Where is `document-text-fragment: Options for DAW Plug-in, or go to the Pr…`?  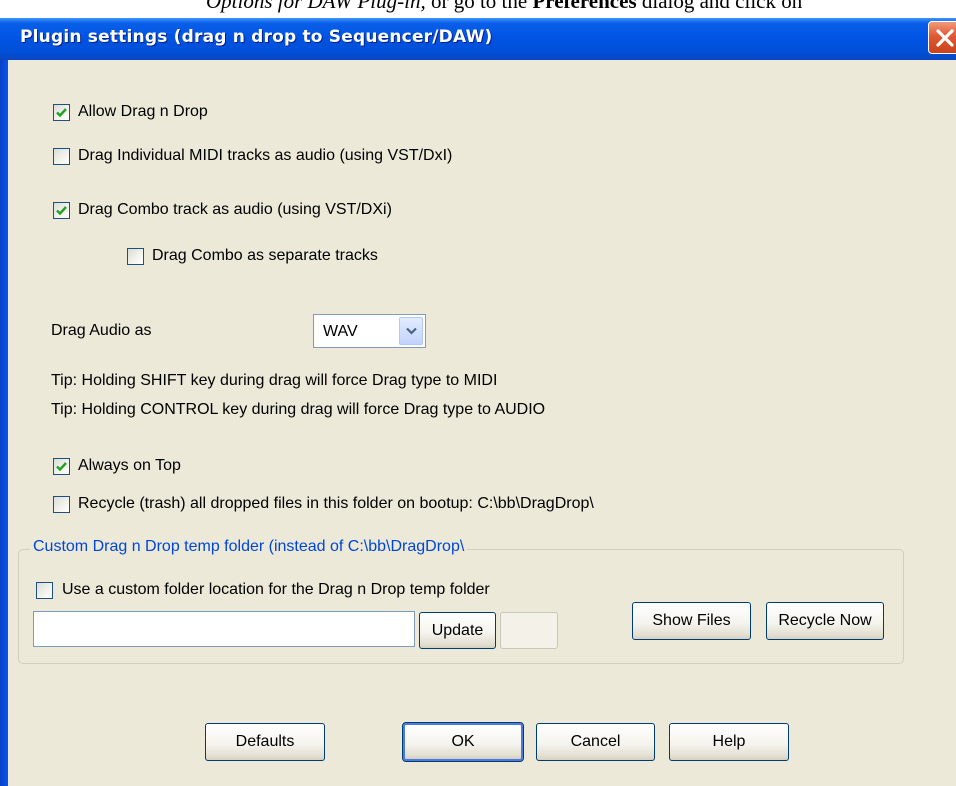
document-text-fragment: Options for DAW Plug-in, or go to the Pr… is located at coordinates (478, 9).